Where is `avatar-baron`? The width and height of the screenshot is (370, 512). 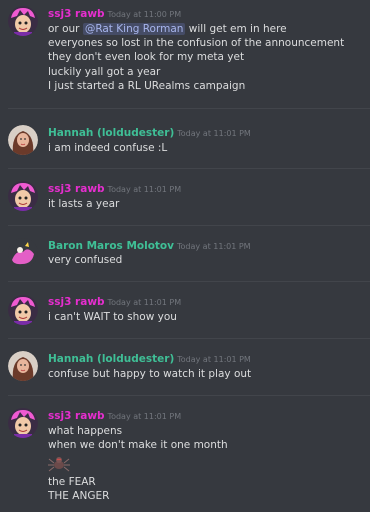
avatar-baron is located at coordinates (23, 253).